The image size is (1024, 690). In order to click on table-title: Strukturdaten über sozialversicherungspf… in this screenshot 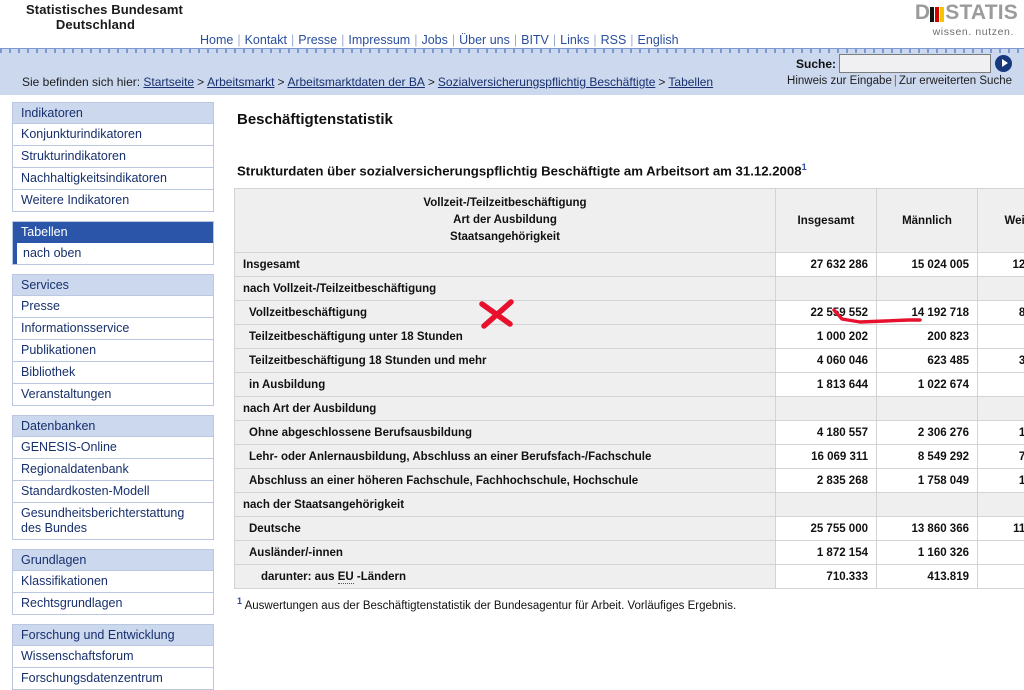, I will do `click(624, 170)`.